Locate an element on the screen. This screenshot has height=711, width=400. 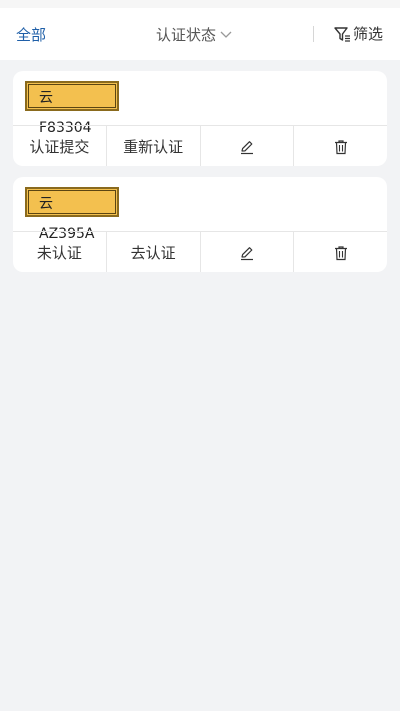
filter-divider is located at coordinates (313, 34).